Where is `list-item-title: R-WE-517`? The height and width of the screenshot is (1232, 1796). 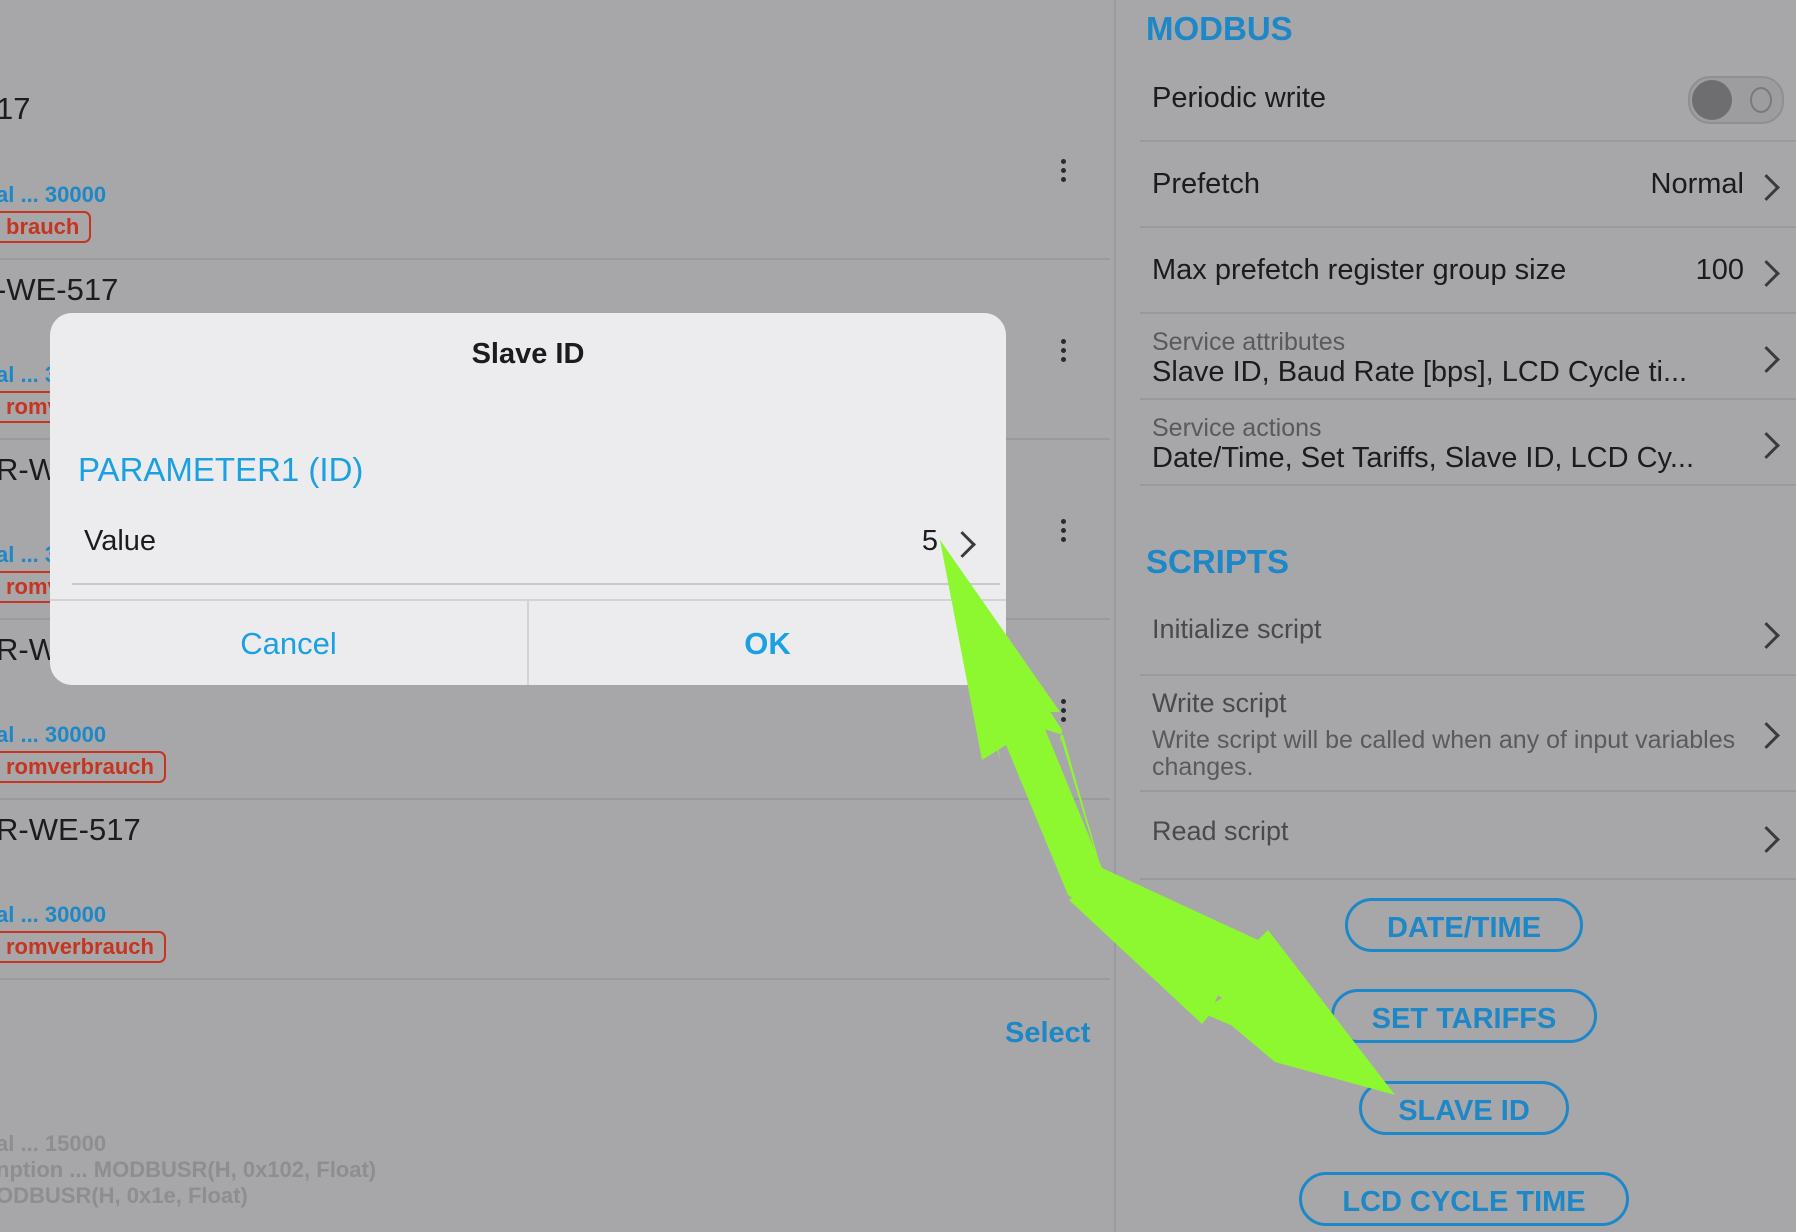
list-item-title: R-WE-517 is located at coordinates (70, 829).